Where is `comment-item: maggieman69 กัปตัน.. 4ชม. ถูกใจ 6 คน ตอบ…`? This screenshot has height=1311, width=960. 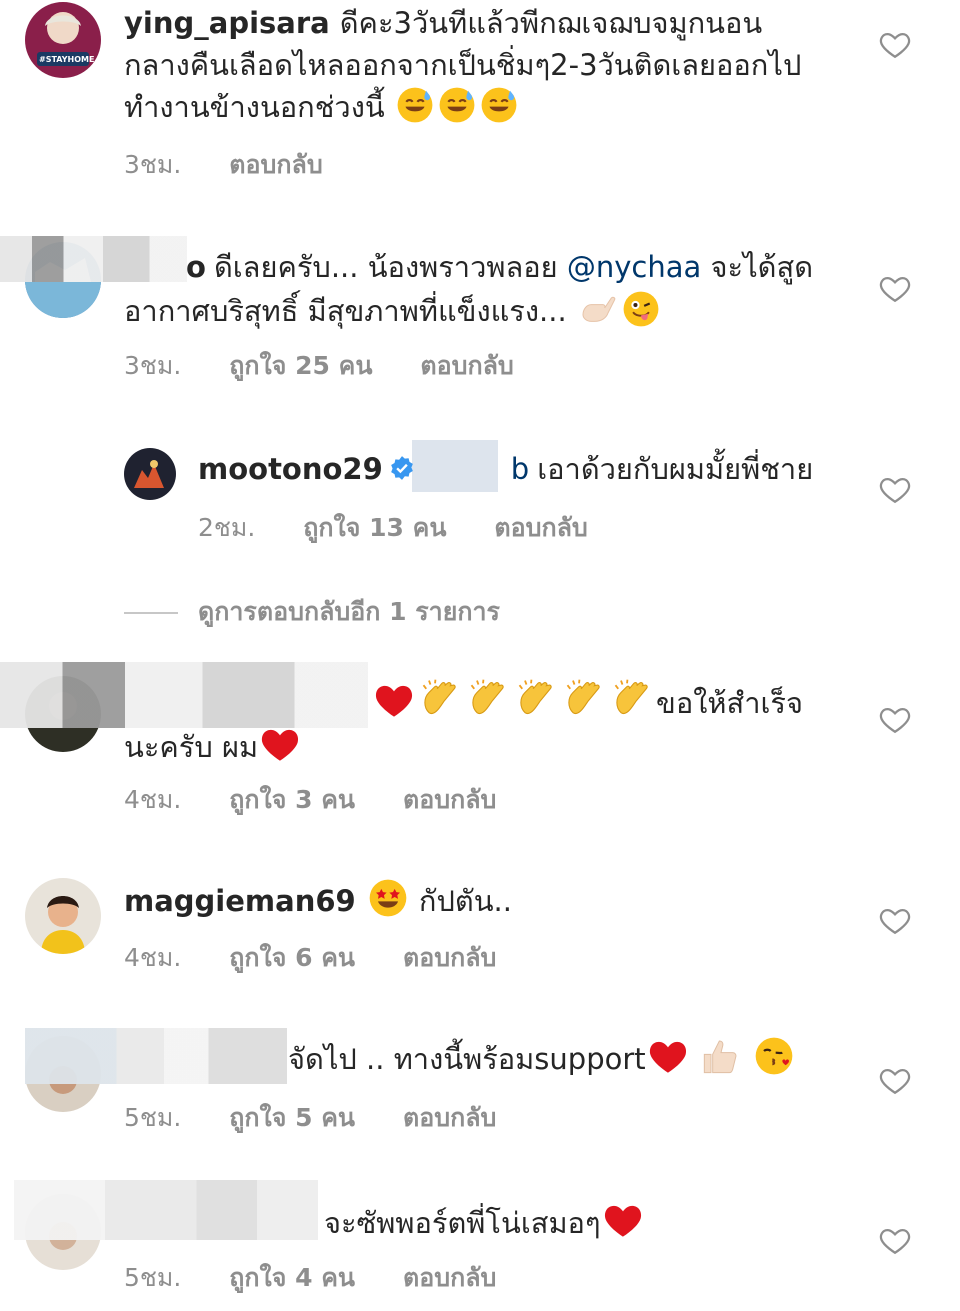
comment-item: maggieman69 กัปตัน.. 4ชม. ถูกใจ 6 คน ตอบ… is located at coordinates (480, 927).